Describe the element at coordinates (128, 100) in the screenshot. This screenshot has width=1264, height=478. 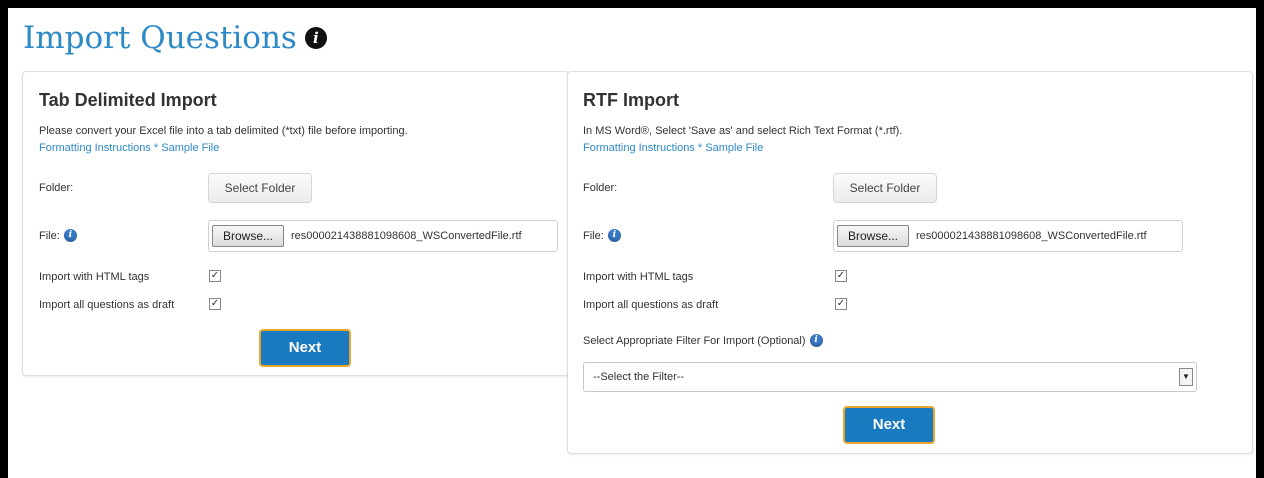
I see `tab-import-heading: Tab Delimited Import` at that location.